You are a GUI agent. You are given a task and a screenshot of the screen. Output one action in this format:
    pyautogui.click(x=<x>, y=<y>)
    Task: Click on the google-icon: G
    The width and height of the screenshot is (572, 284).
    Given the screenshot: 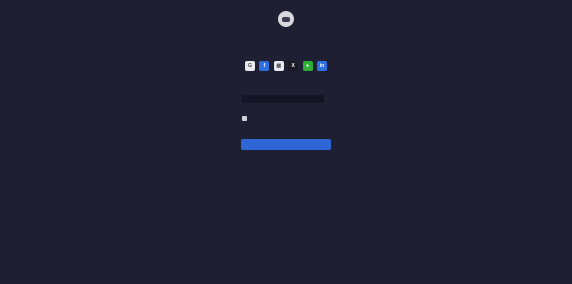 What is the action you would take?
    pyautogui.click(x=250, y=65)
    